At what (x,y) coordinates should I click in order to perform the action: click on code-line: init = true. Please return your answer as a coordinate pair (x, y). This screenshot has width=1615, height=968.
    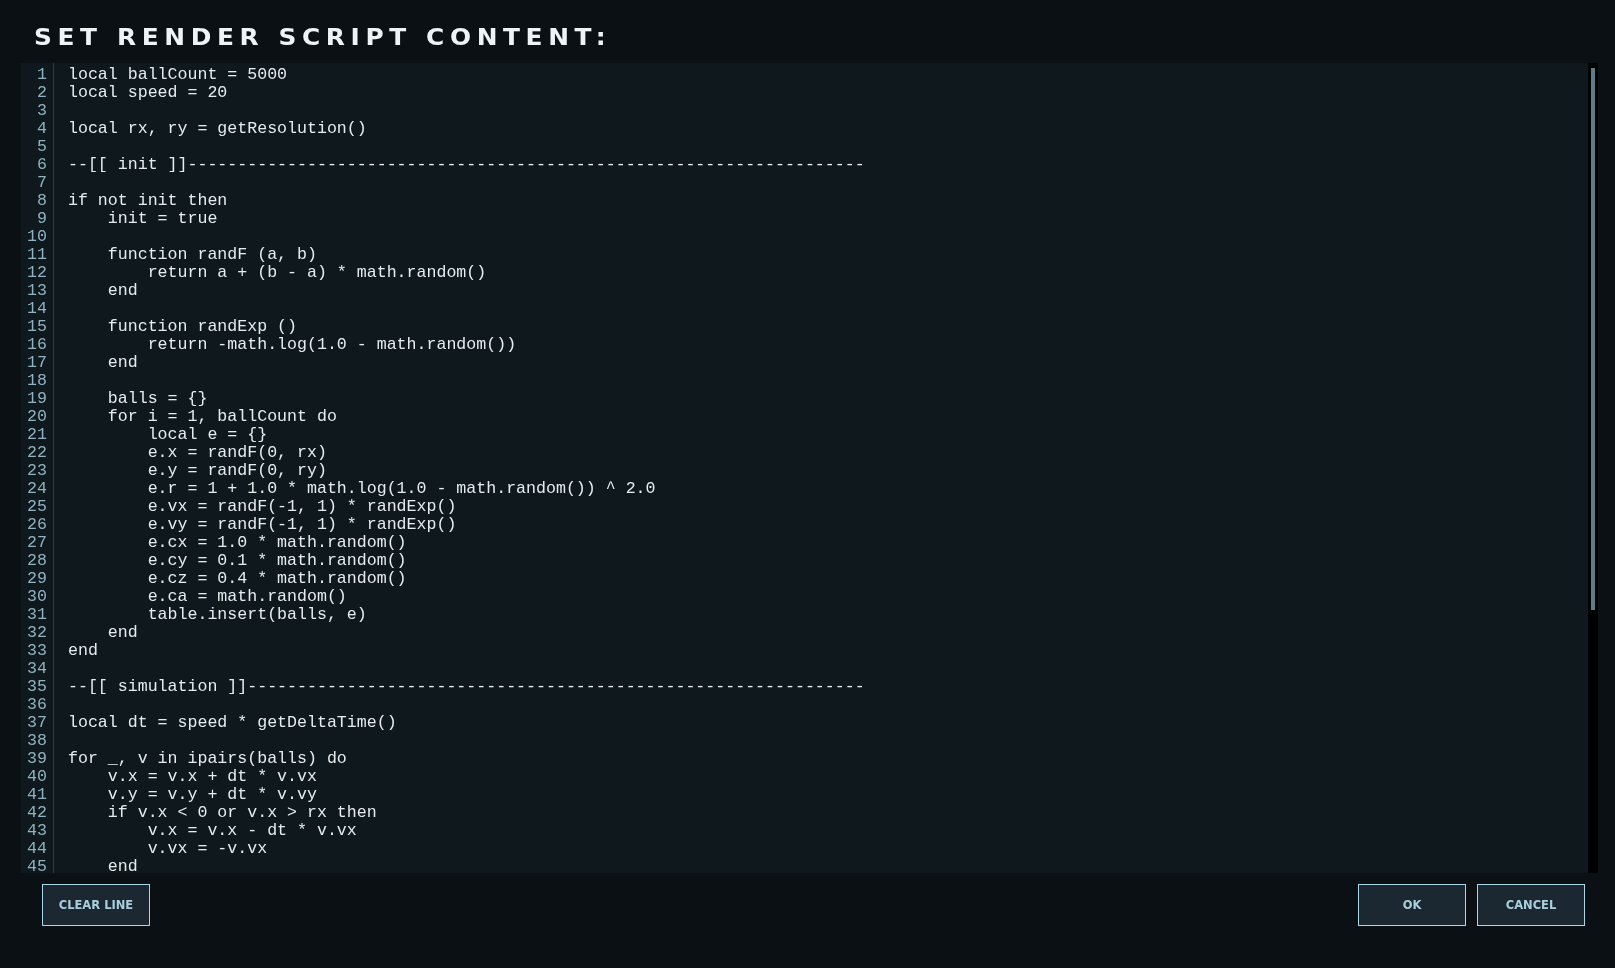
    Looking at the image, I should click on (162, 219).